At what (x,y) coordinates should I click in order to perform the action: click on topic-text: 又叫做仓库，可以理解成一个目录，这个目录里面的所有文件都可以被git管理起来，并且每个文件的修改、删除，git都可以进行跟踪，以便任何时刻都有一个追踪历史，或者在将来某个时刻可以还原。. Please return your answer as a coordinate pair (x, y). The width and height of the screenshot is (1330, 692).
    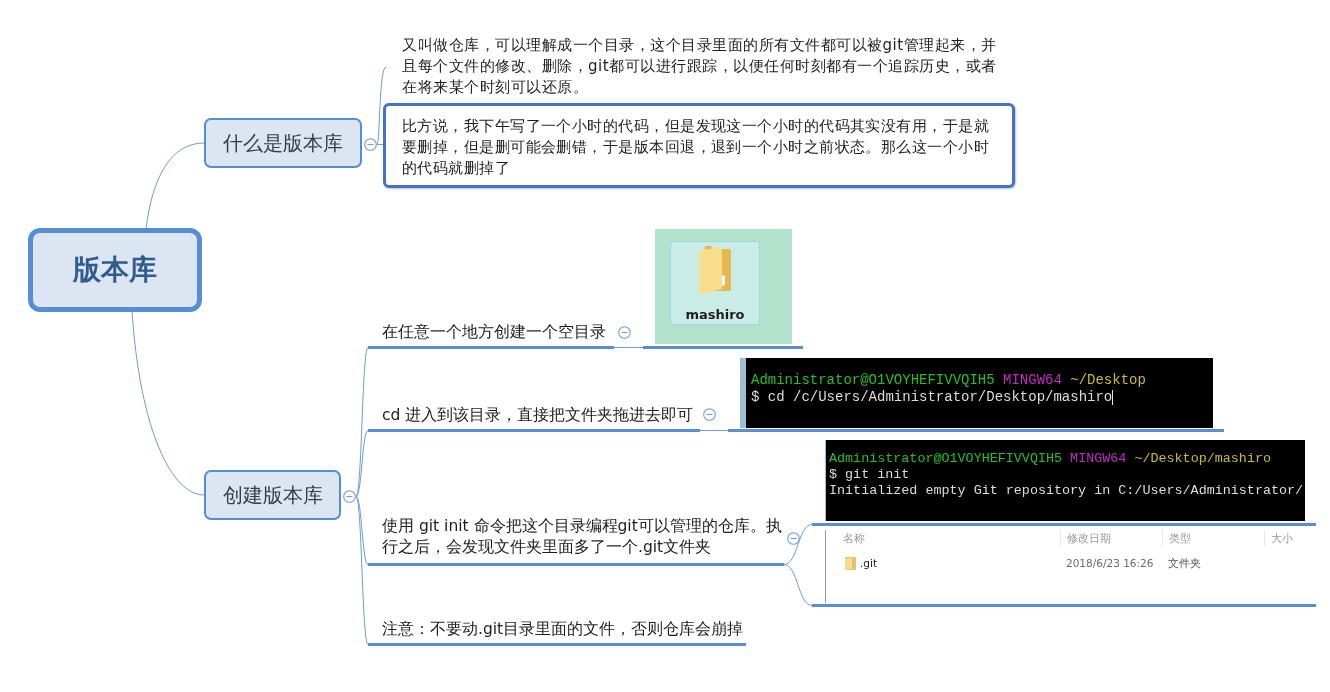
    Looking at the image, I should click on (694, 66).